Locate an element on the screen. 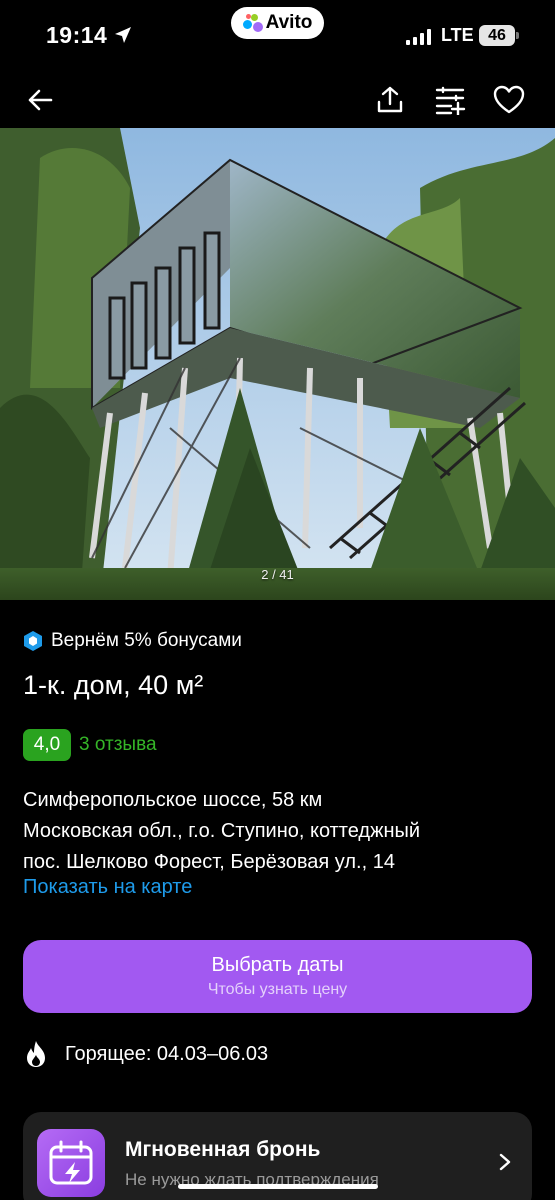 The width and height of the screenshot is (555, 1200). share-icon is located at coordinates (390, 99).